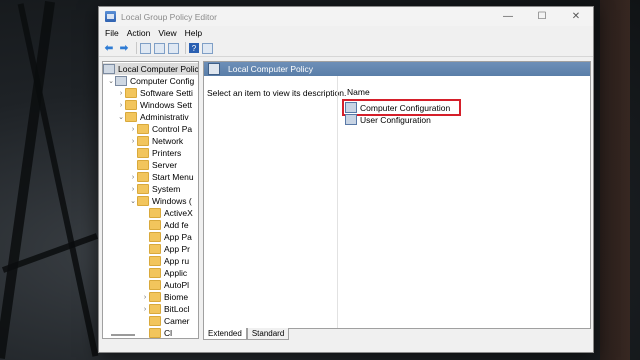  I want to click on tree-item-label: Camer, so click(177, 321).